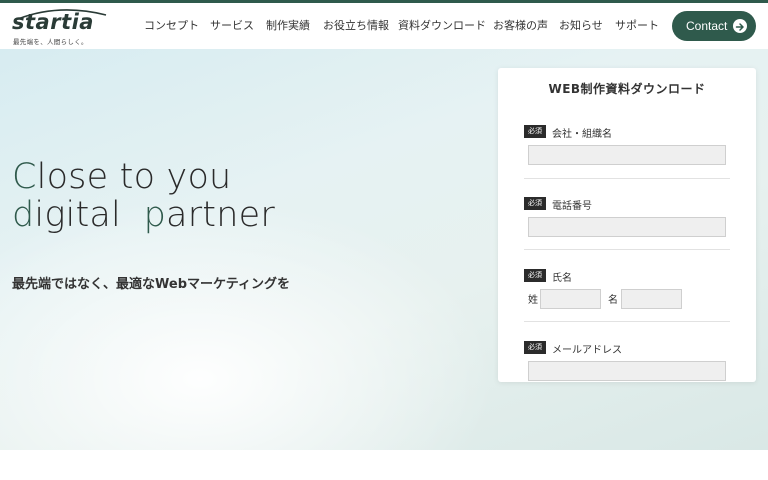 This screenshot has height=480, width=768. I want to click on name-field-group: 必須 氏名 姓 名, so click(627, 290).